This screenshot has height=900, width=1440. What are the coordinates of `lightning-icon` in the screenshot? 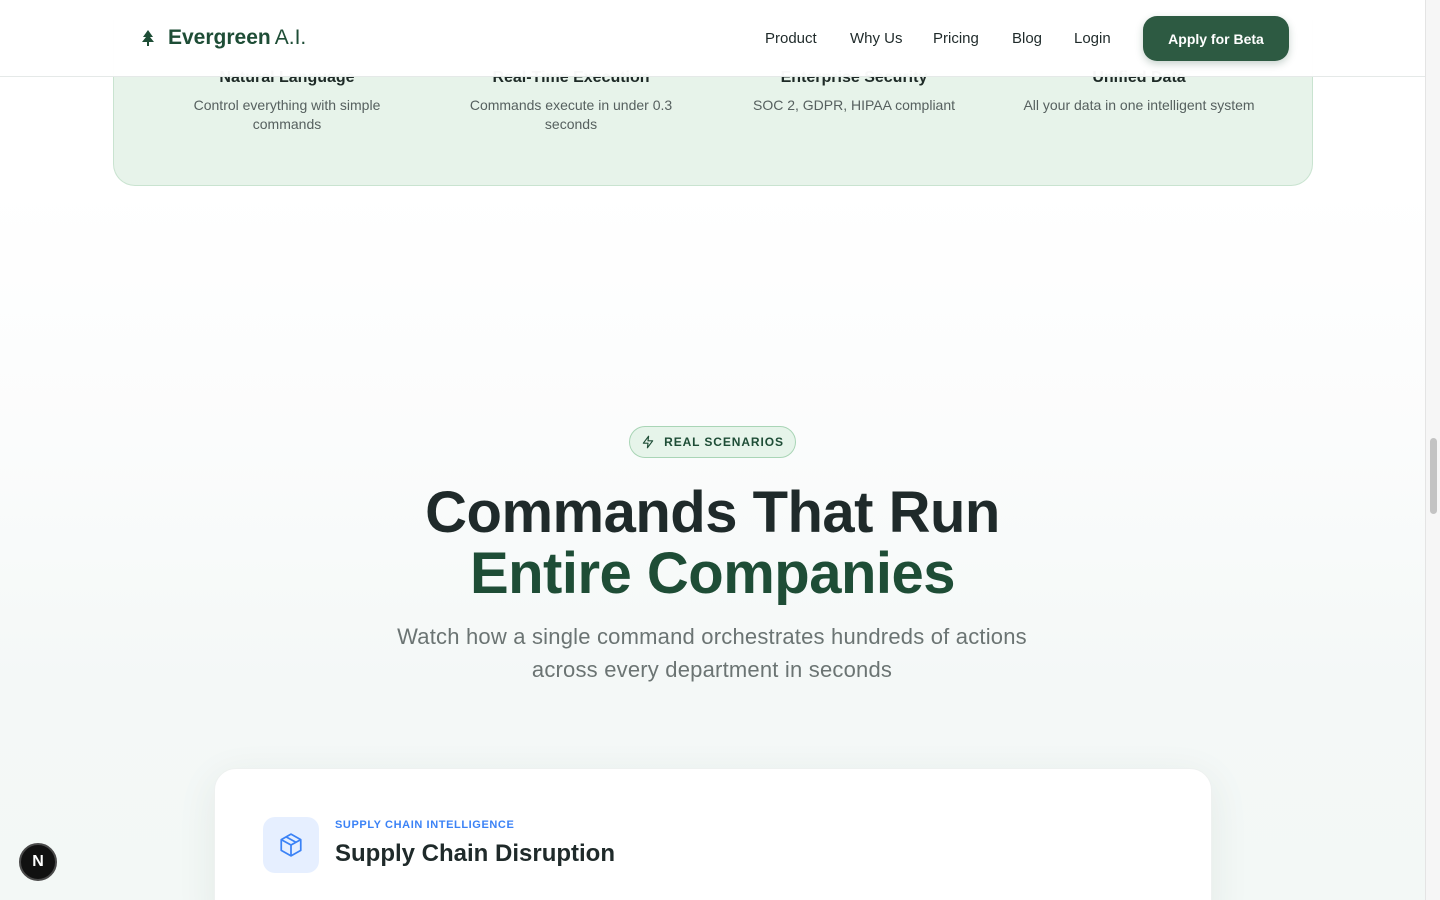 It's located at (648, 442).